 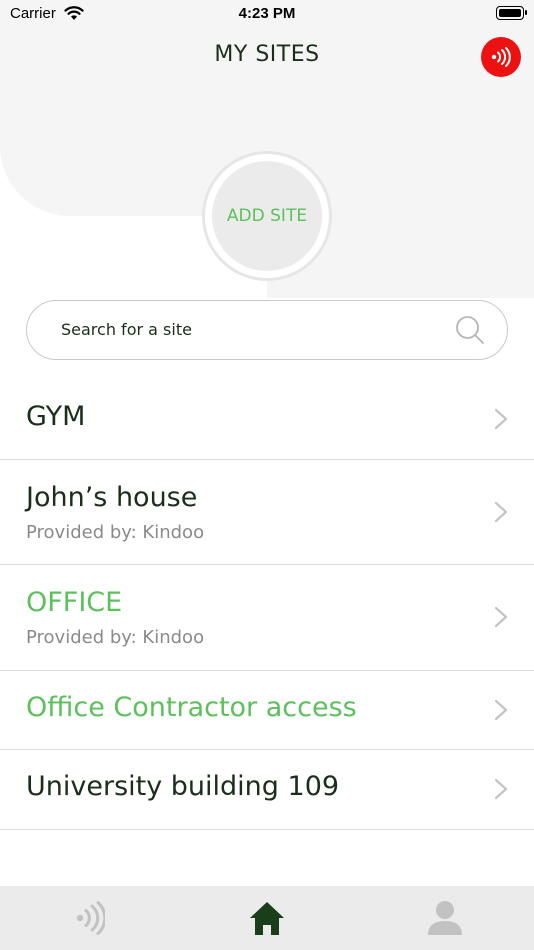 I want to click on search-icon, so click(x=470, y=330).